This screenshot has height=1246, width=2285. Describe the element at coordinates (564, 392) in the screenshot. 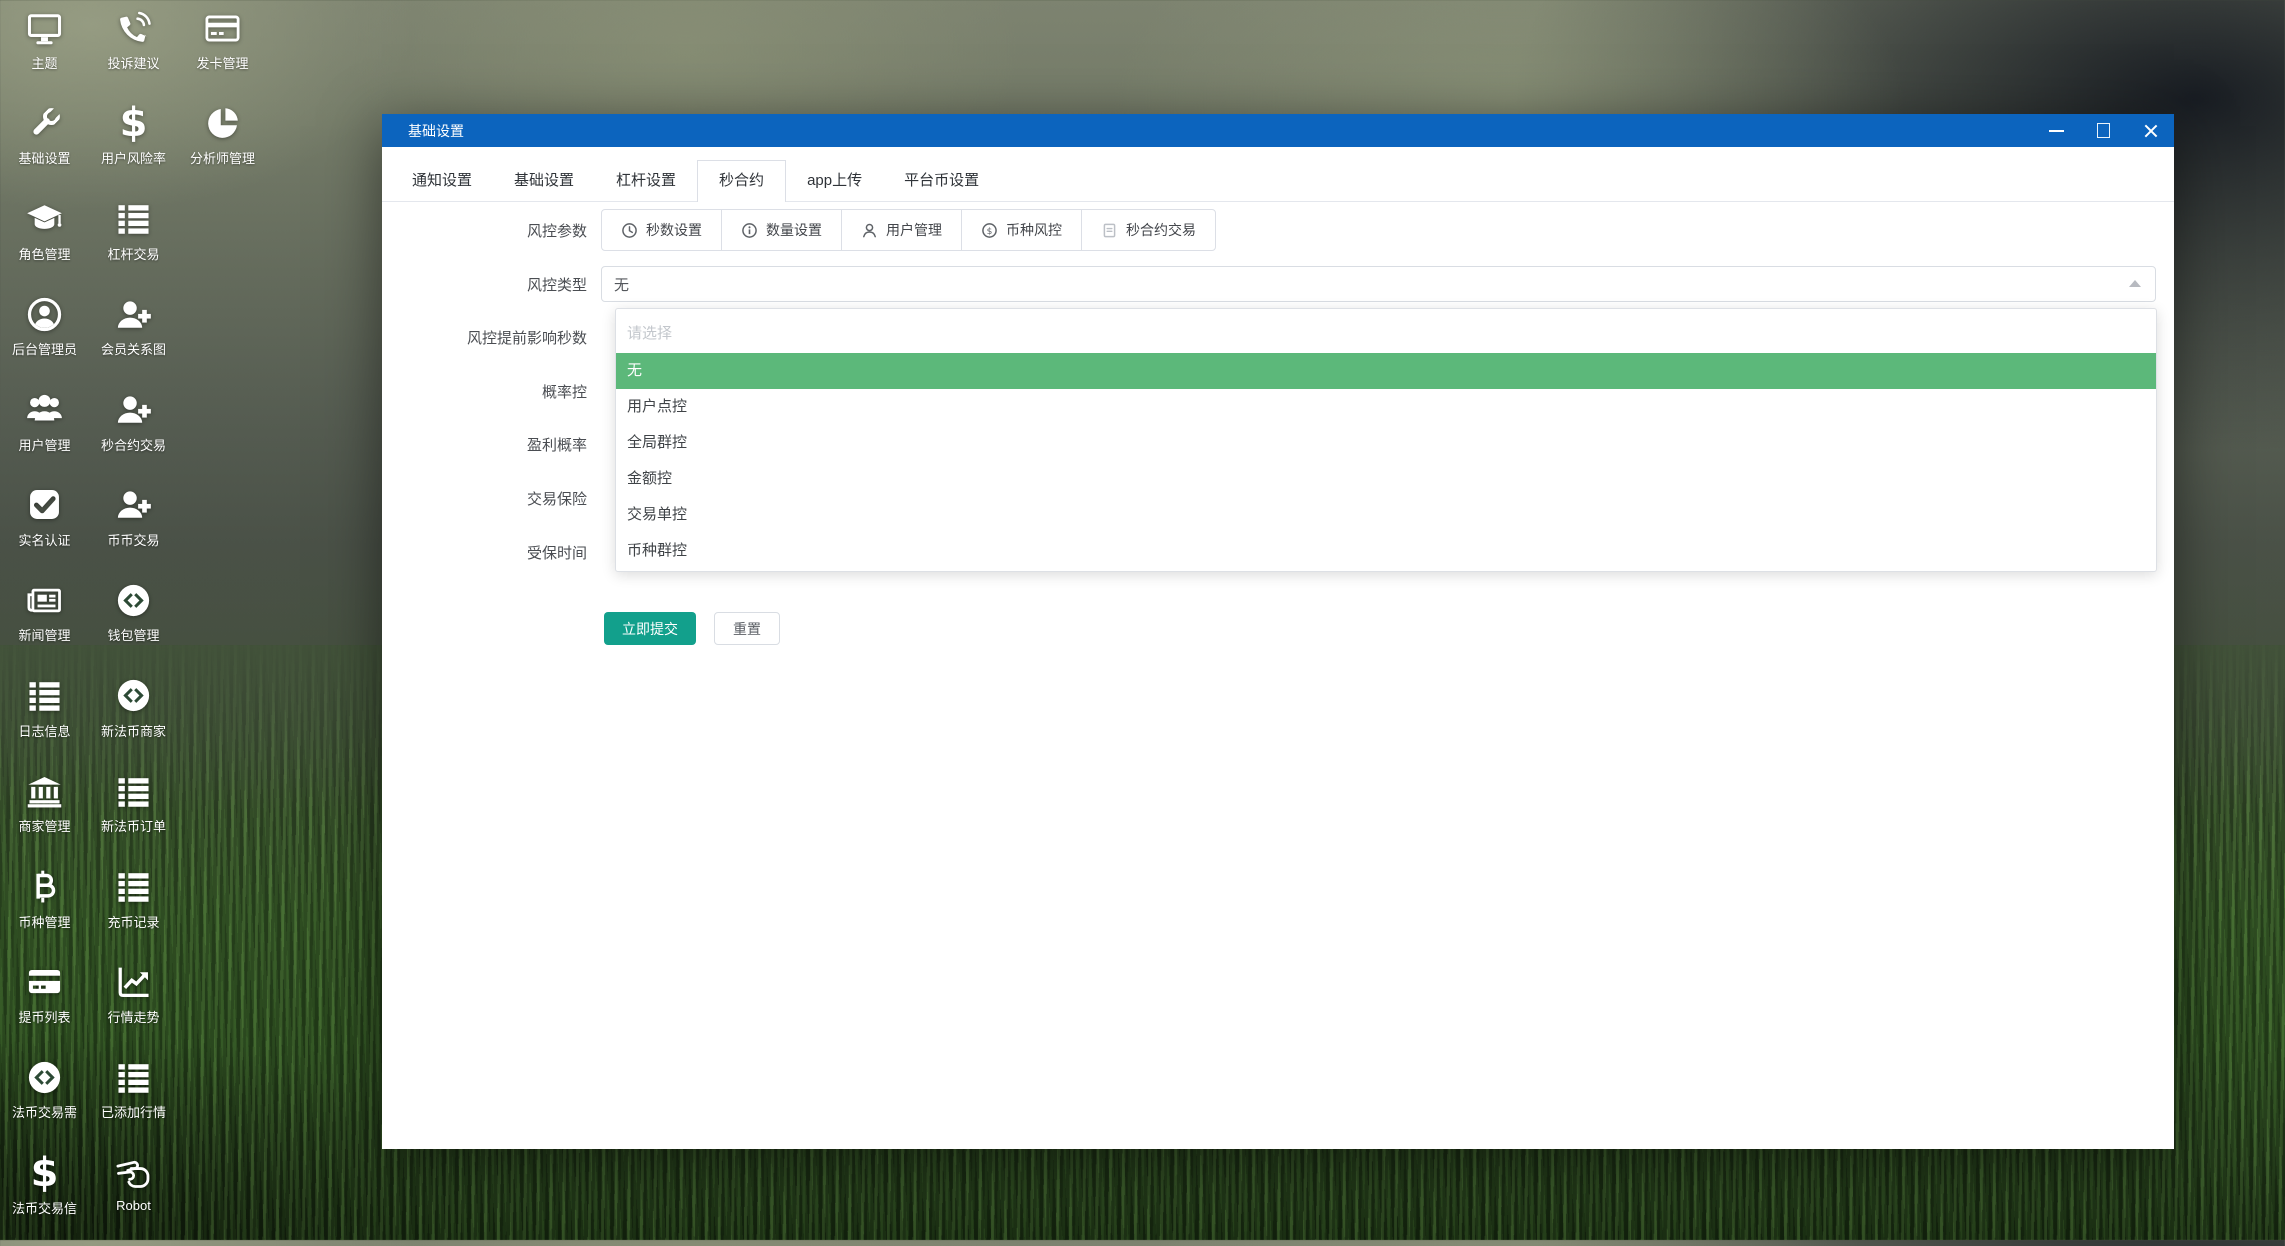

I see `probability-label: 概率控` at that location.